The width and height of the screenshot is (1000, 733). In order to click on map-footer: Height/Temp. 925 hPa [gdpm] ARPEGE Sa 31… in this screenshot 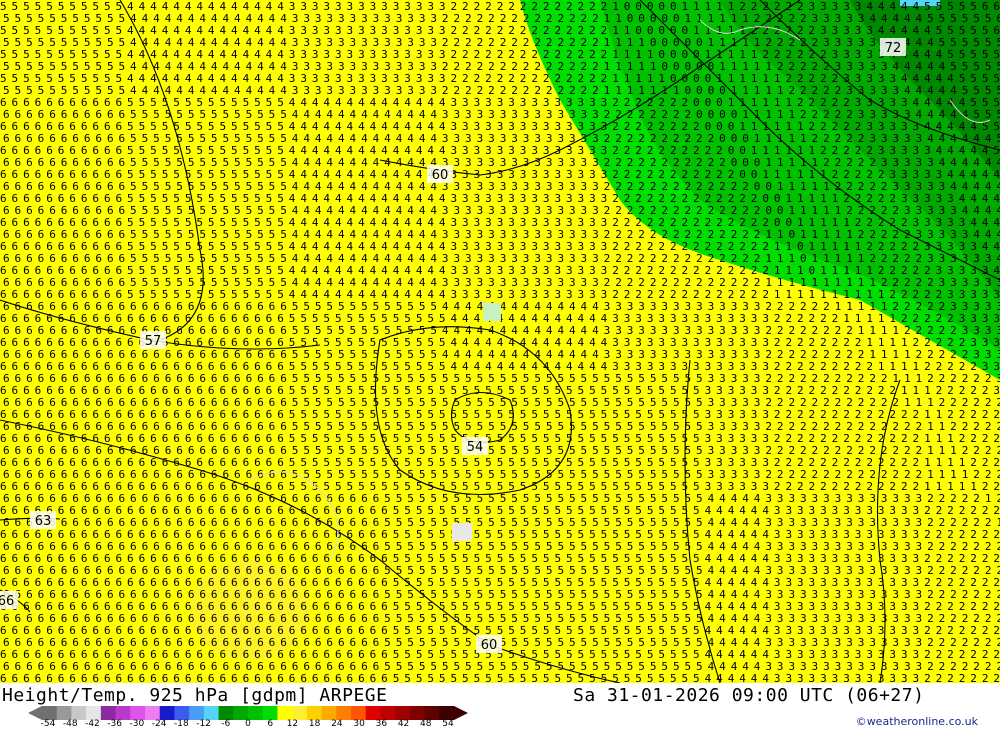, I will do `click(500, 708)`.